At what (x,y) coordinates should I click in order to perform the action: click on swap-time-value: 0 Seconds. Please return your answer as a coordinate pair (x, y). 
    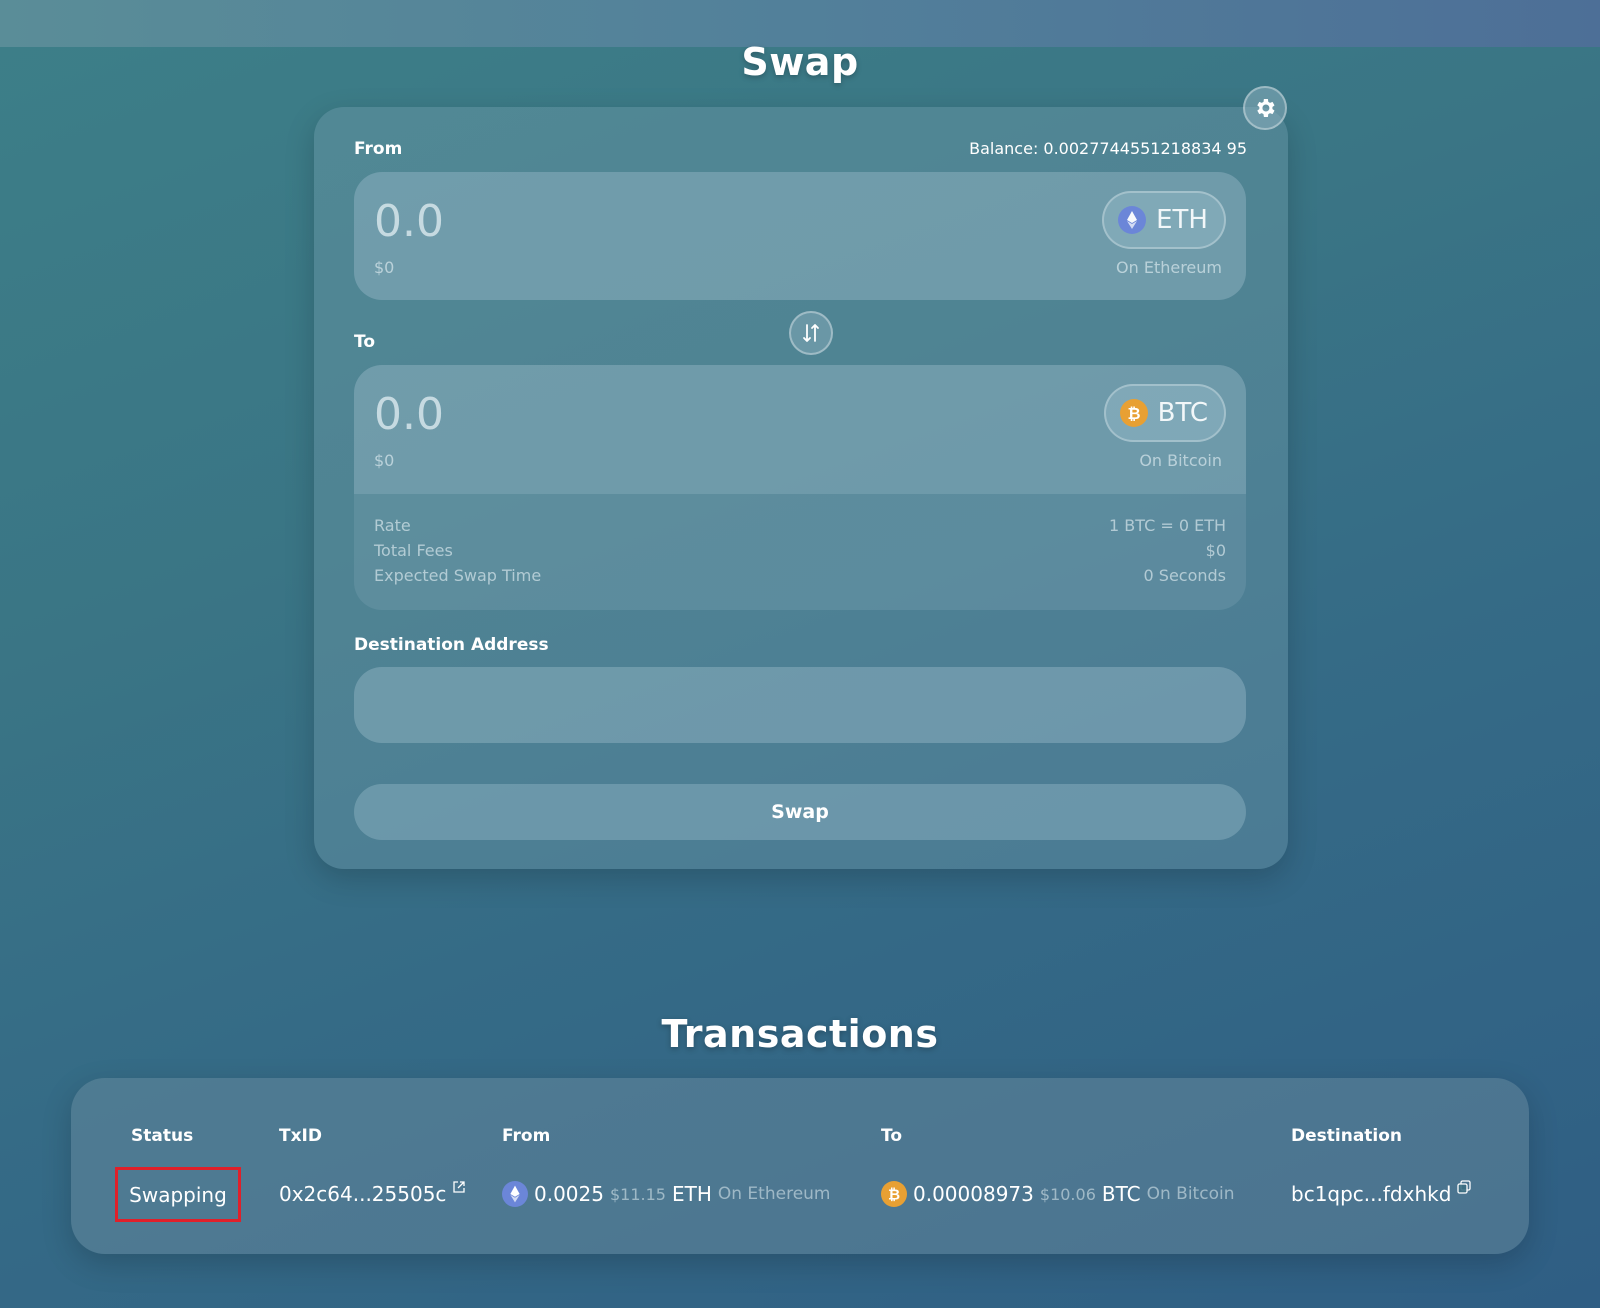
    Looking at the image, I should click on (1184, 575).